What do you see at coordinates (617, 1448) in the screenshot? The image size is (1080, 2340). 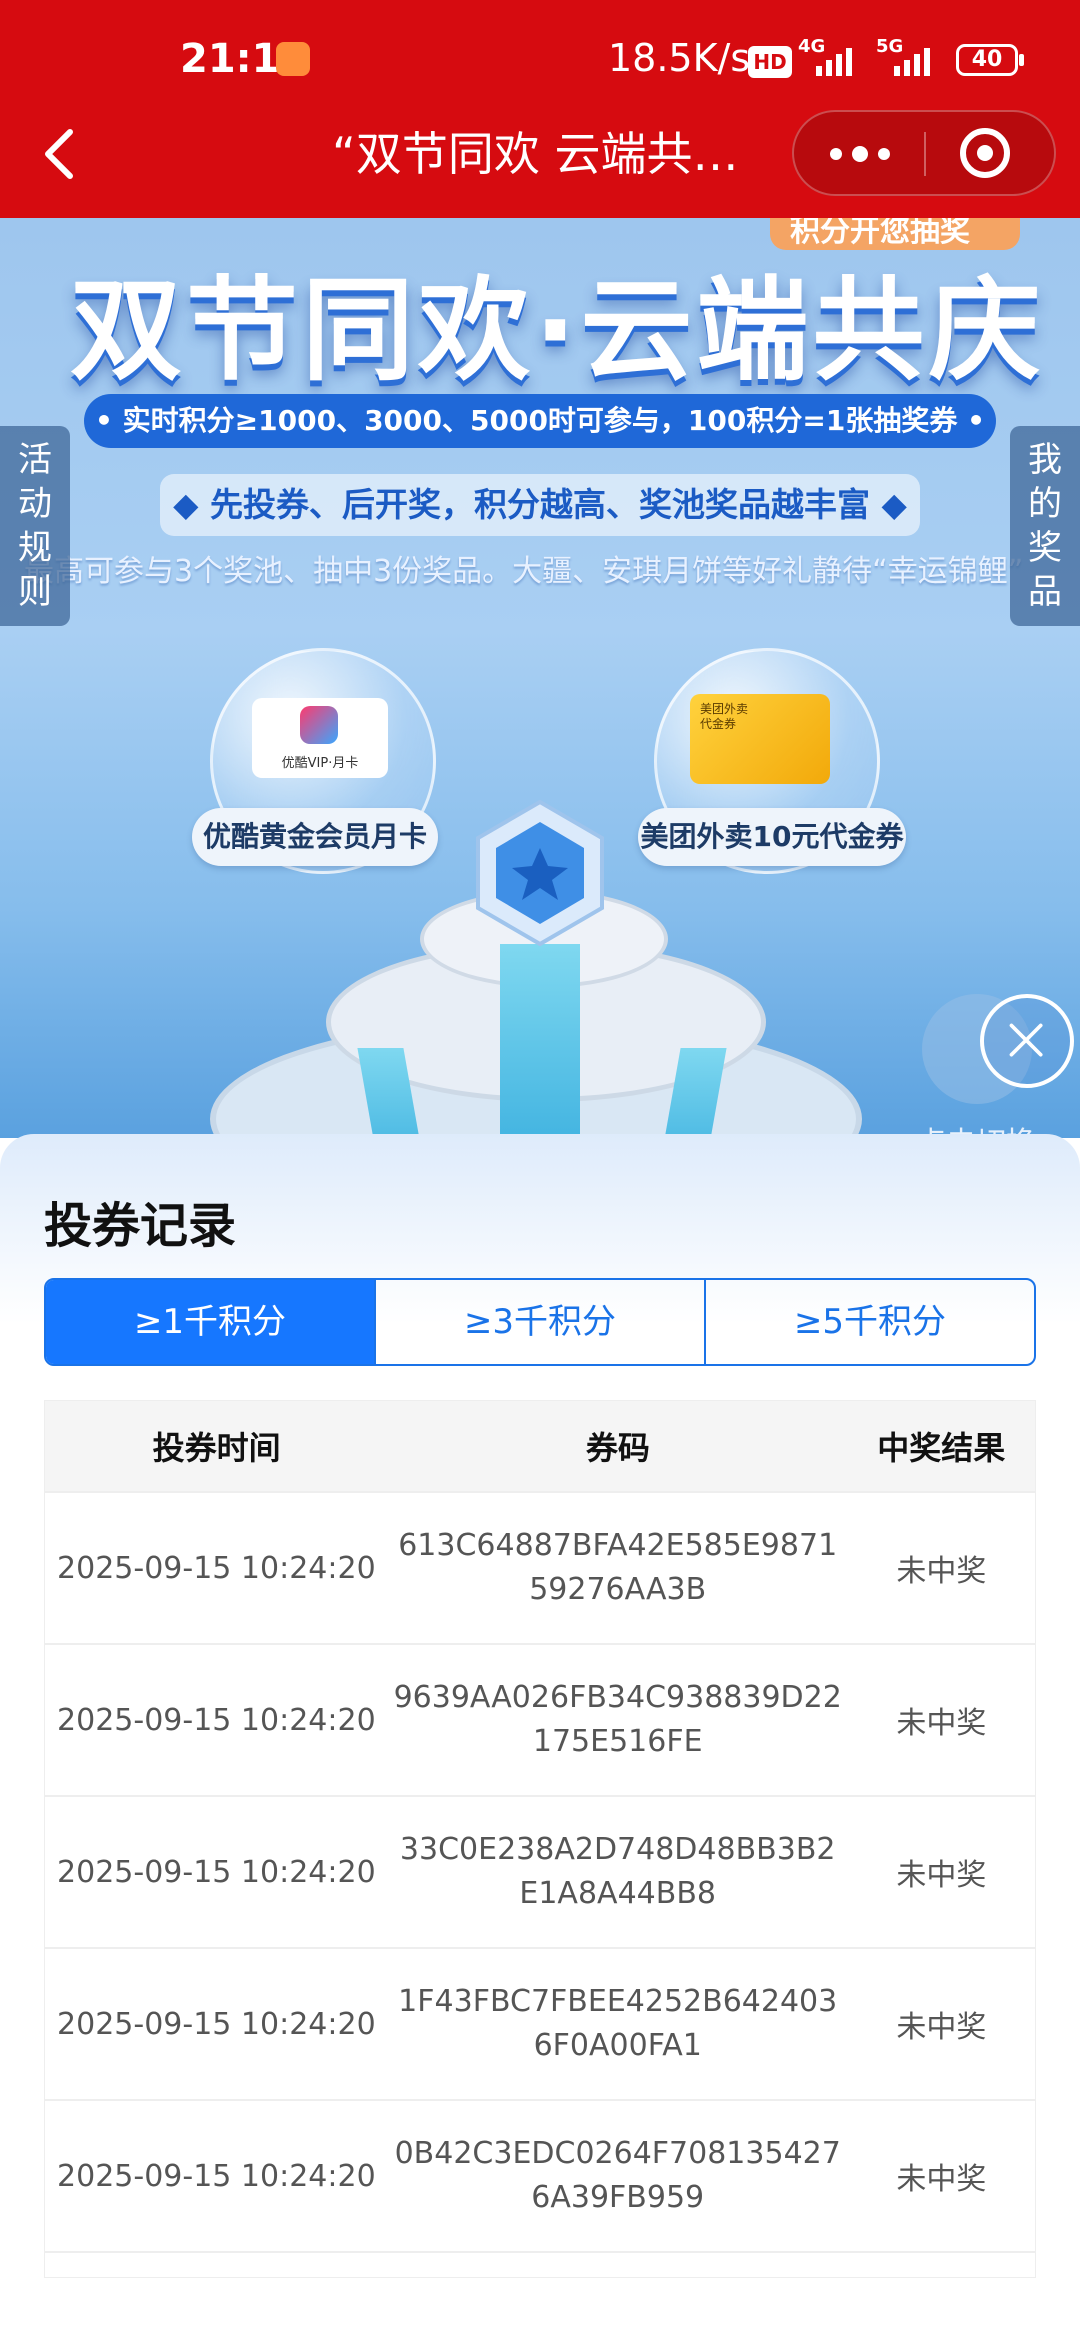 I see `column-header-code: 券码` at bounding box center [617, 1448].